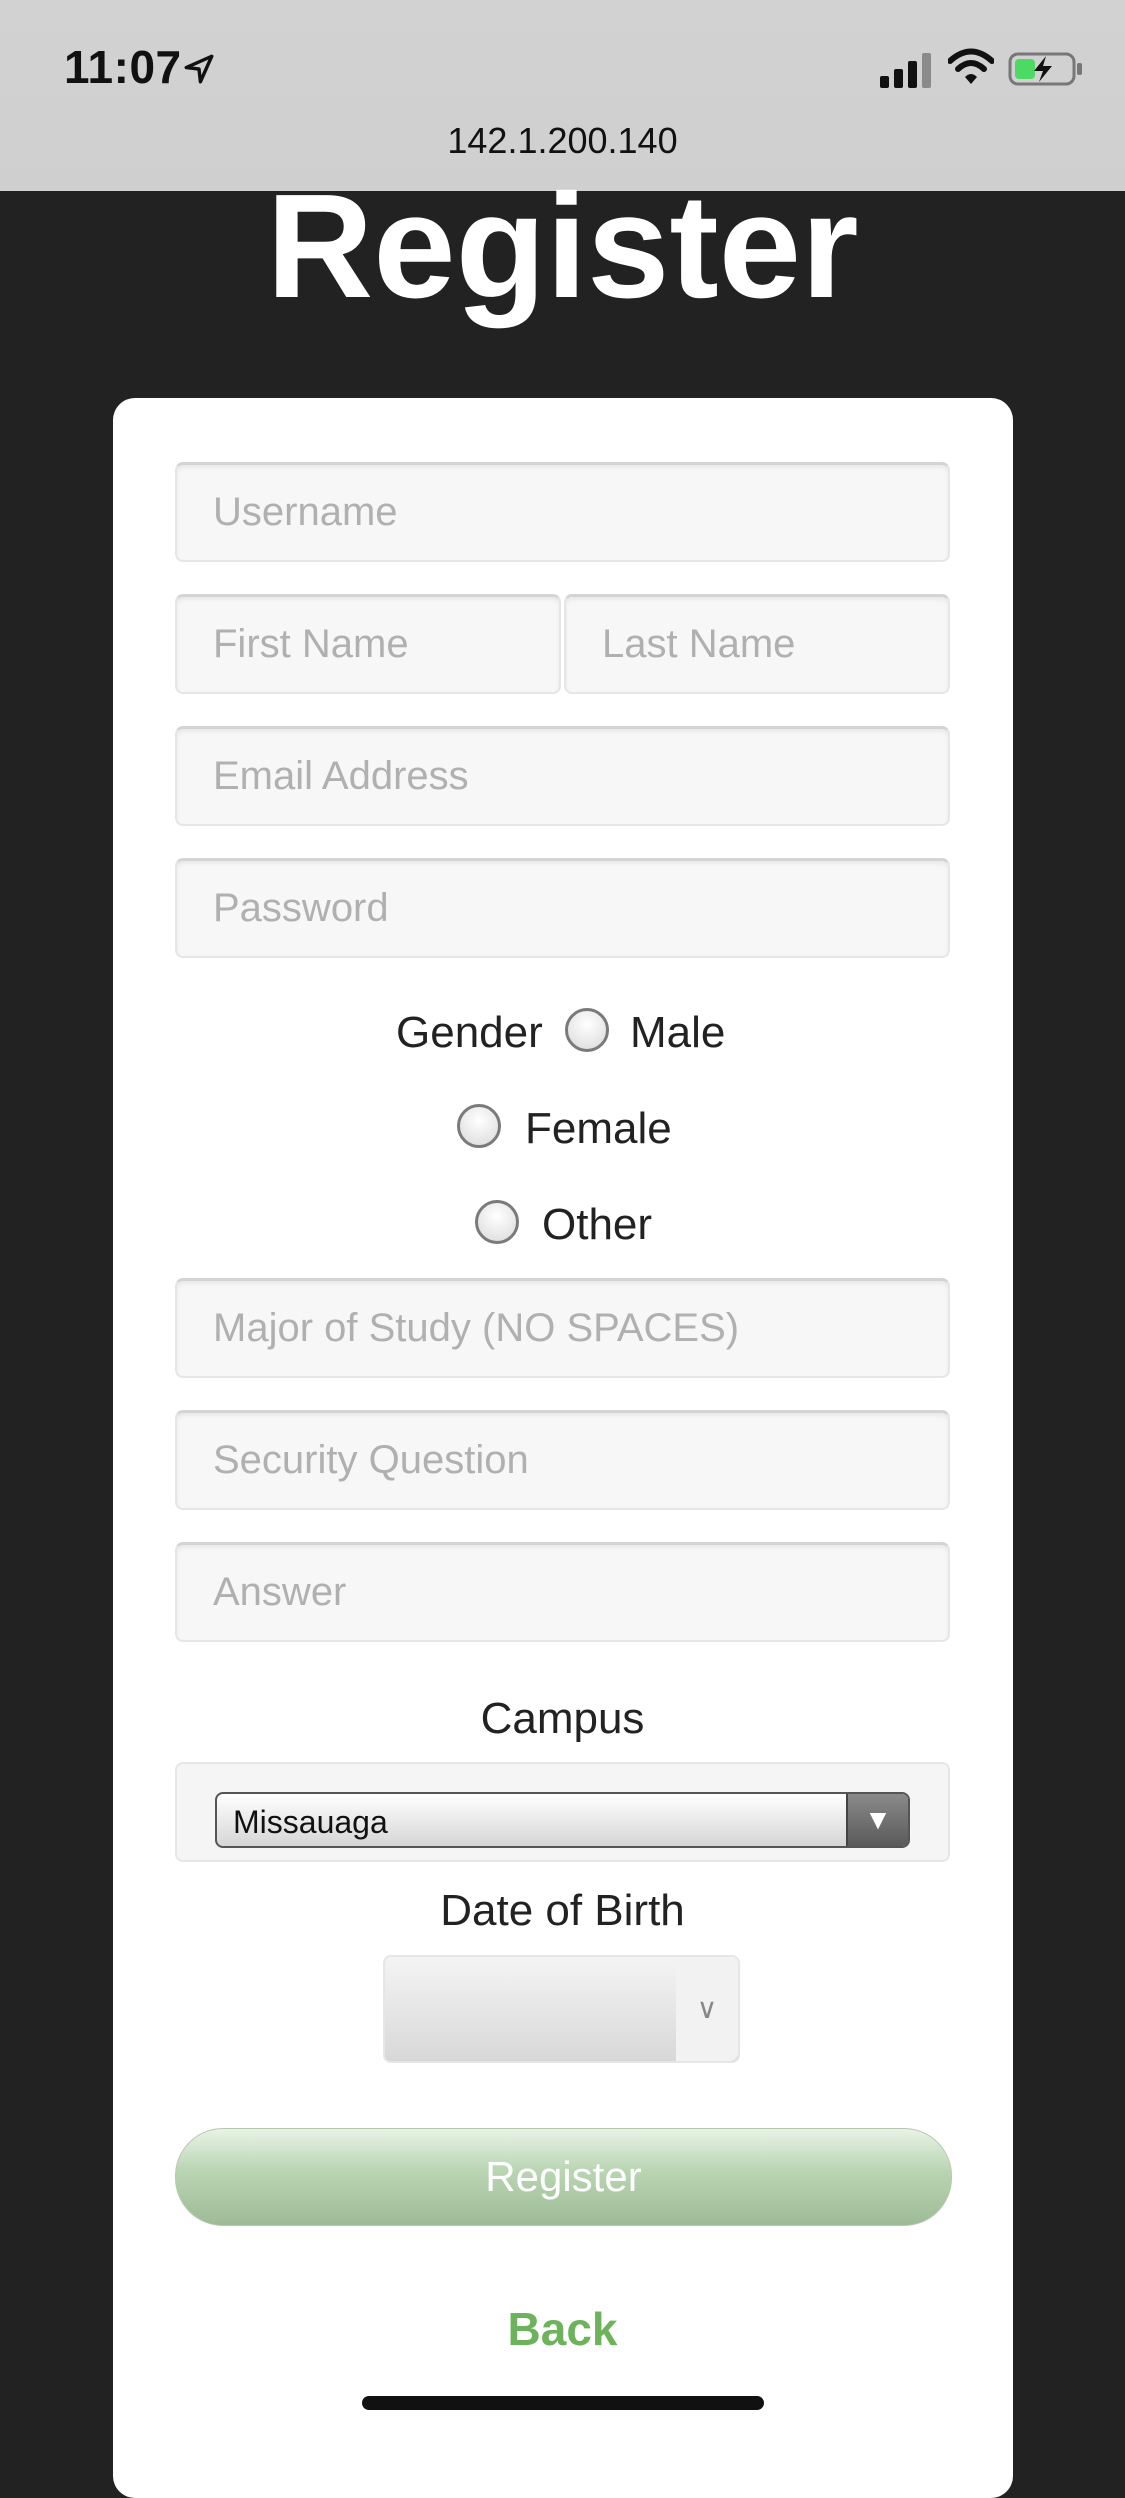  I want to click on security-question-input, so click(562, 1460).